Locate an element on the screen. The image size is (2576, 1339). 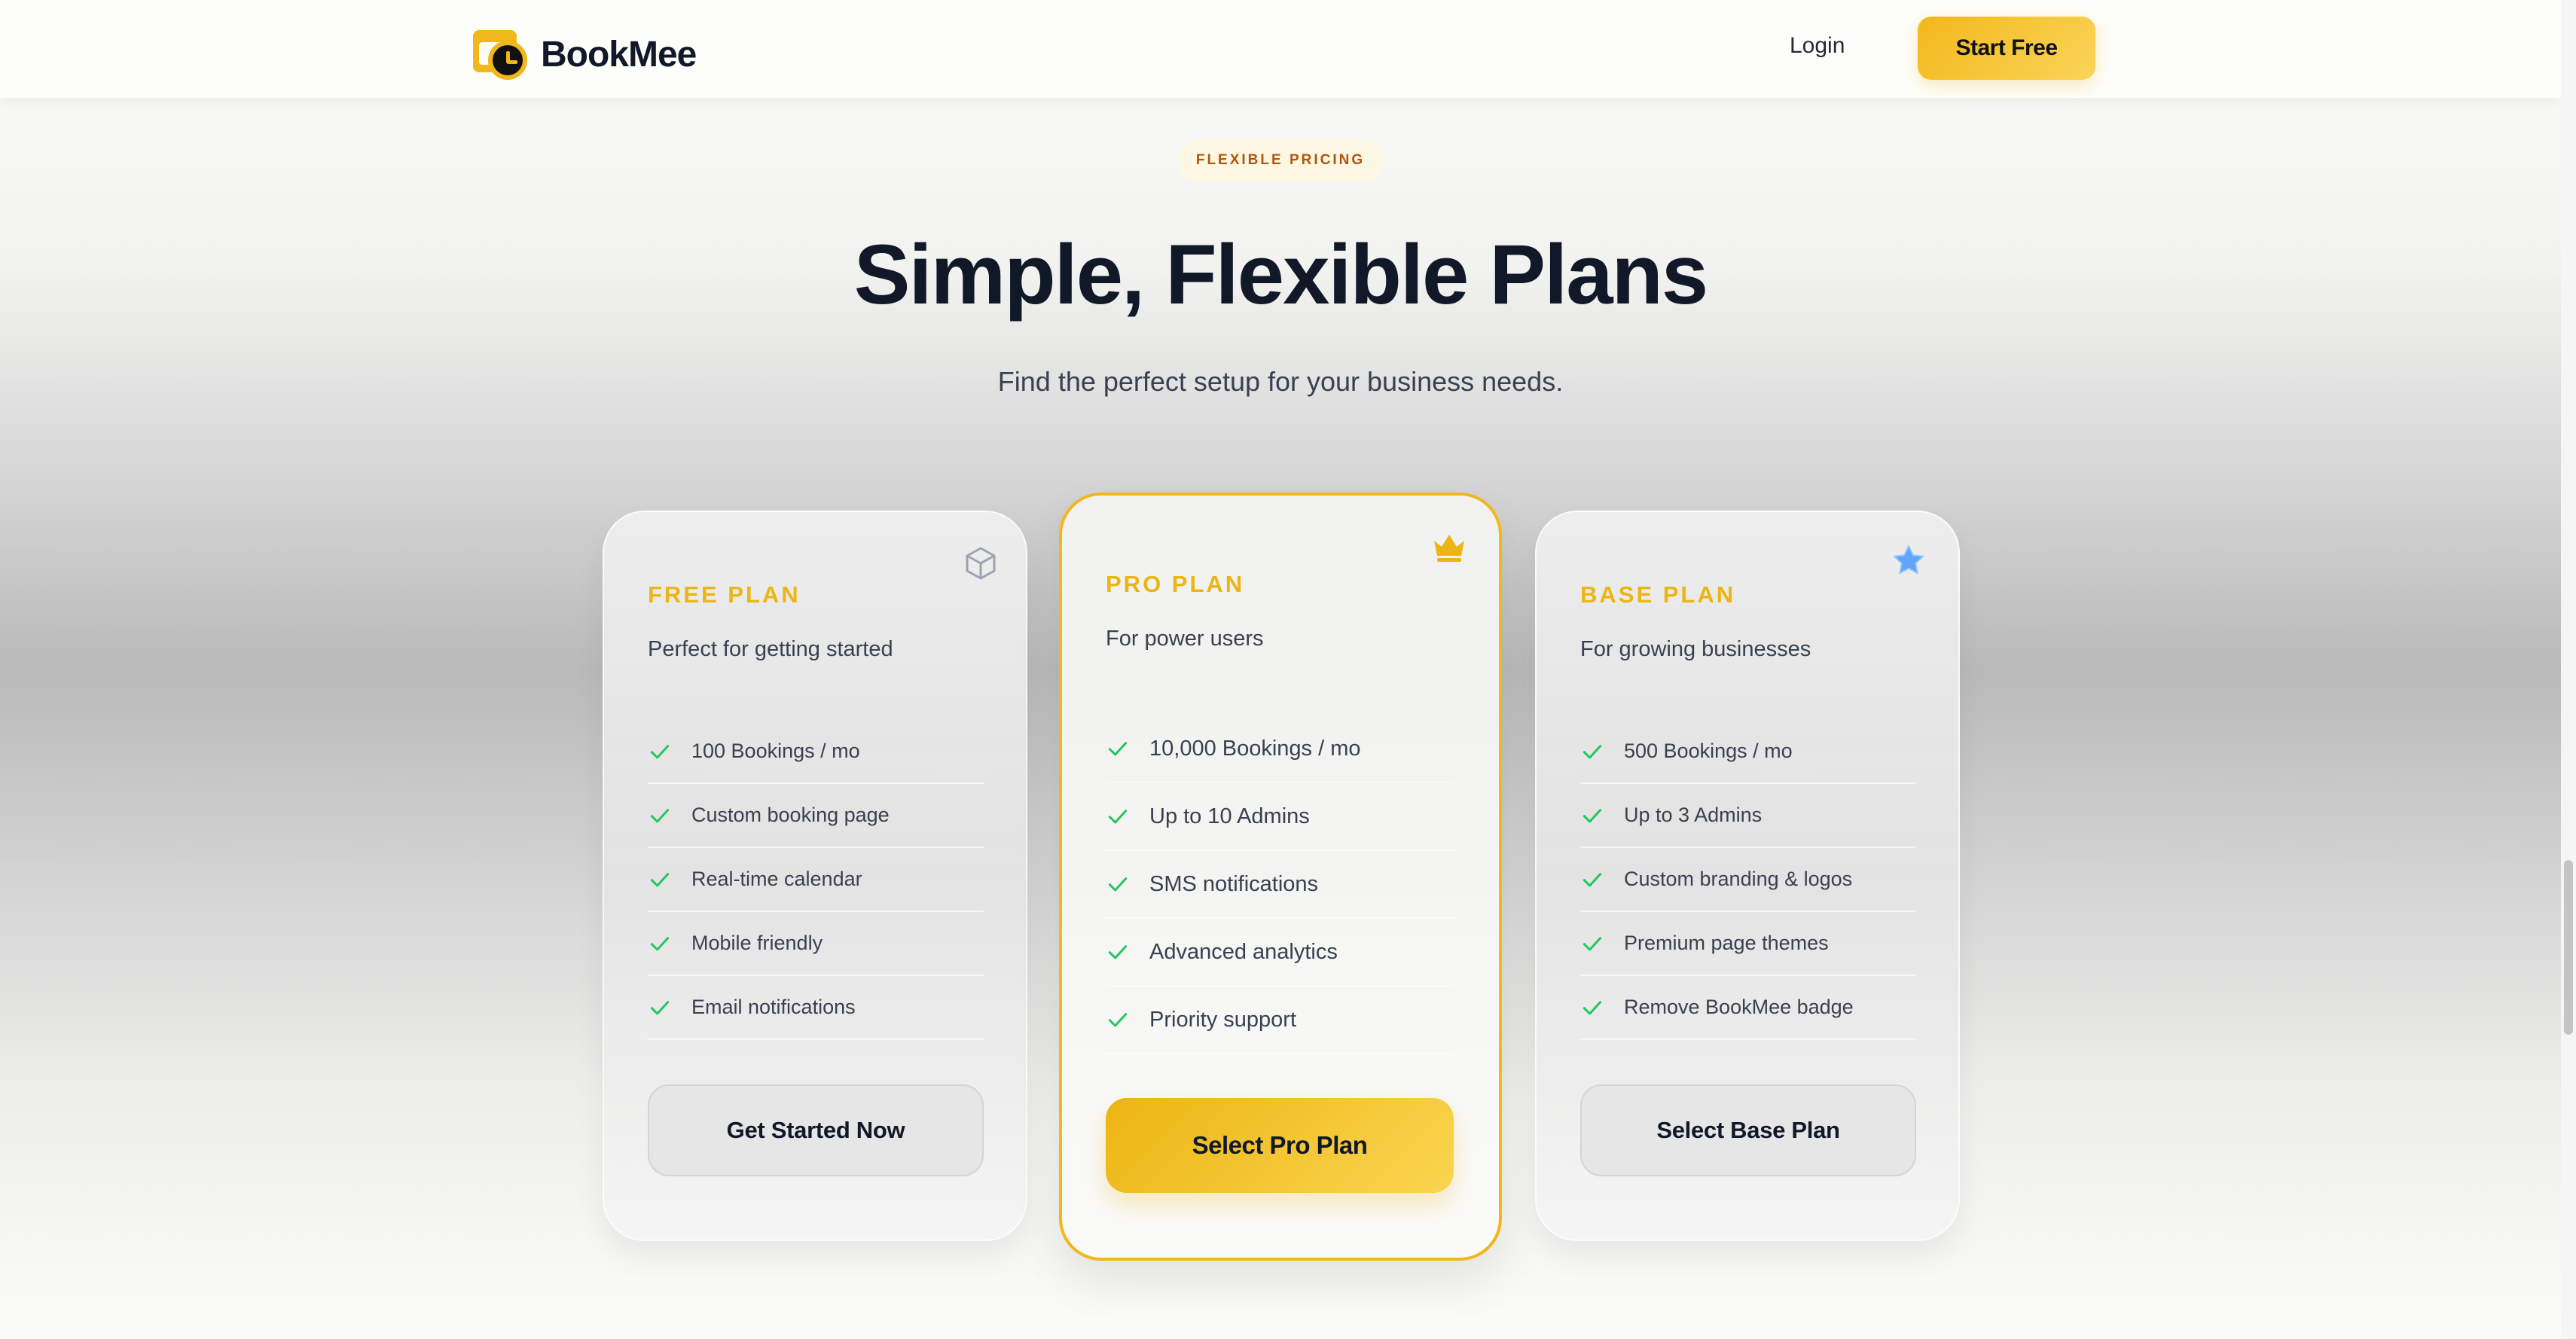
star-icon is located at coordinates (1909, 560).